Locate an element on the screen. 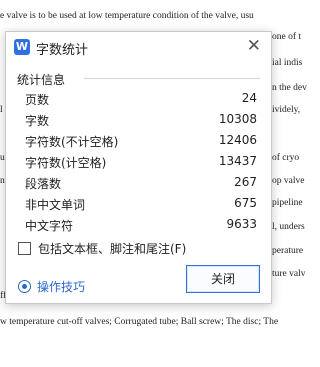  stat-label: 字符数(不计空格) is located at coordinates (72, 142).